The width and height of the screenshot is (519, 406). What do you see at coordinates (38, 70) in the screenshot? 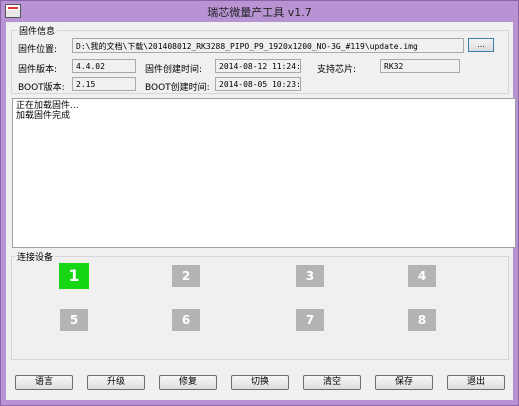
I see `firmware-version-label: 固件版本:` at bounding box center [38, 70].